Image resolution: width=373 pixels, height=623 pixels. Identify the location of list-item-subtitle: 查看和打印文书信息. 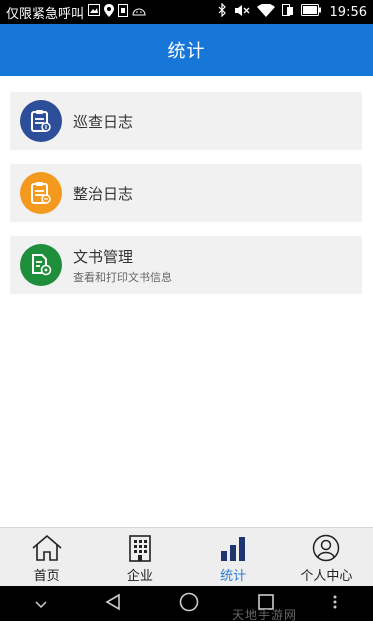
(122, 277).